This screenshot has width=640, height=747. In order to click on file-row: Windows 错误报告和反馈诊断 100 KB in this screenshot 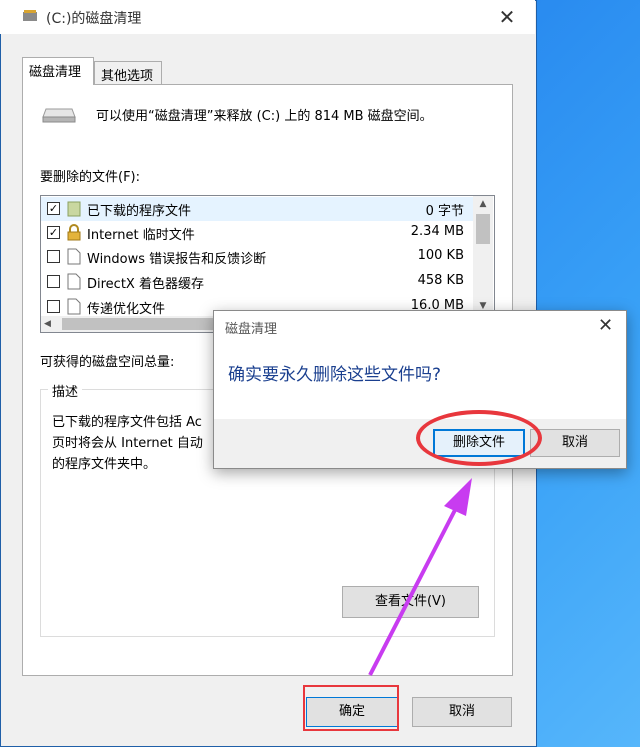, I will do `click(257, 257)`.